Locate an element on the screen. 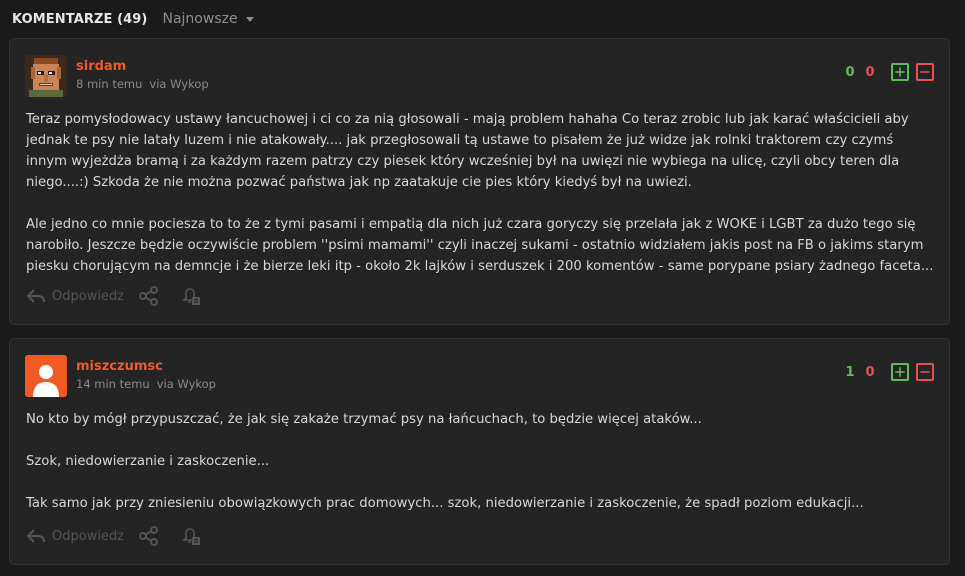 The image size is (965, 576). plus-count: 1 is located at coordinates (850, 372).